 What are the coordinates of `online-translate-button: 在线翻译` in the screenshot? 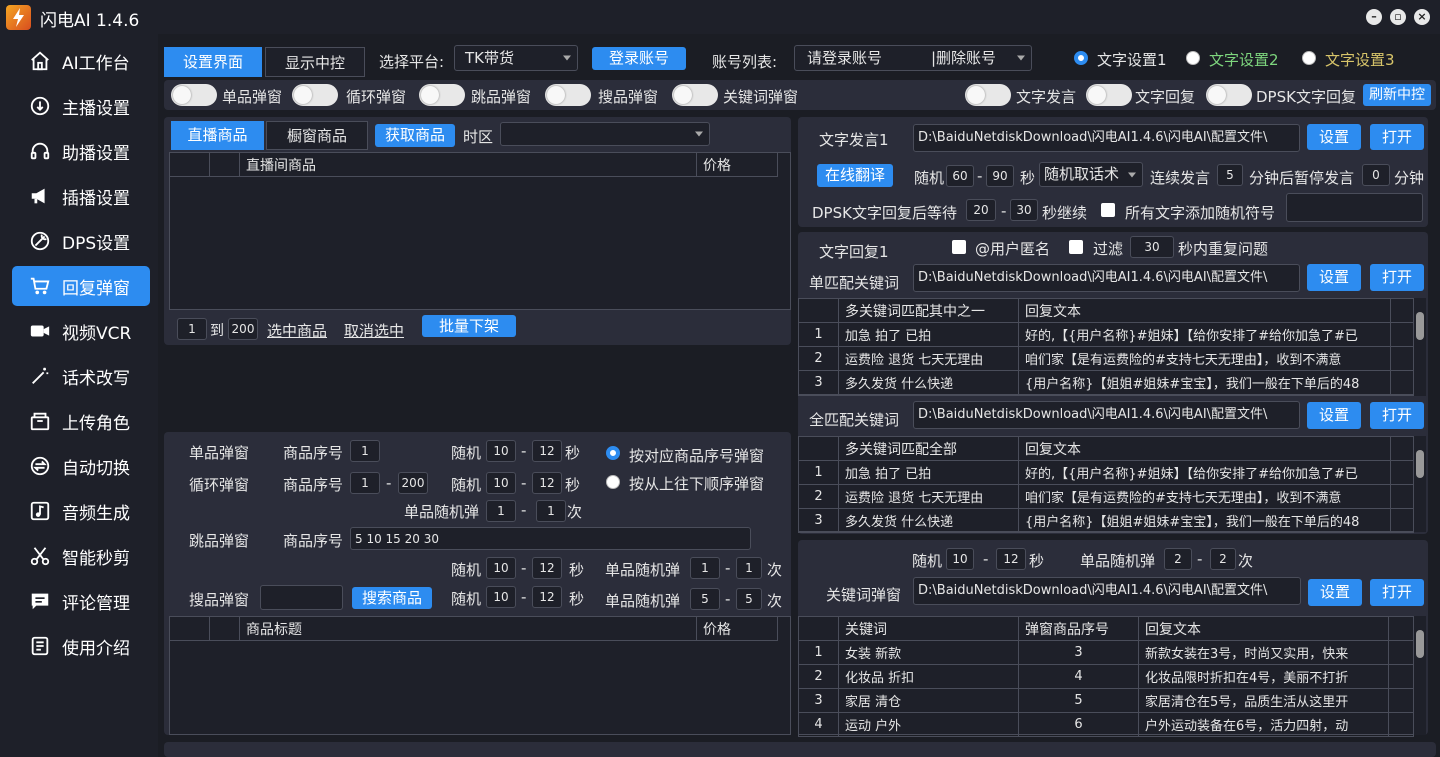 It's located at (855, 175).